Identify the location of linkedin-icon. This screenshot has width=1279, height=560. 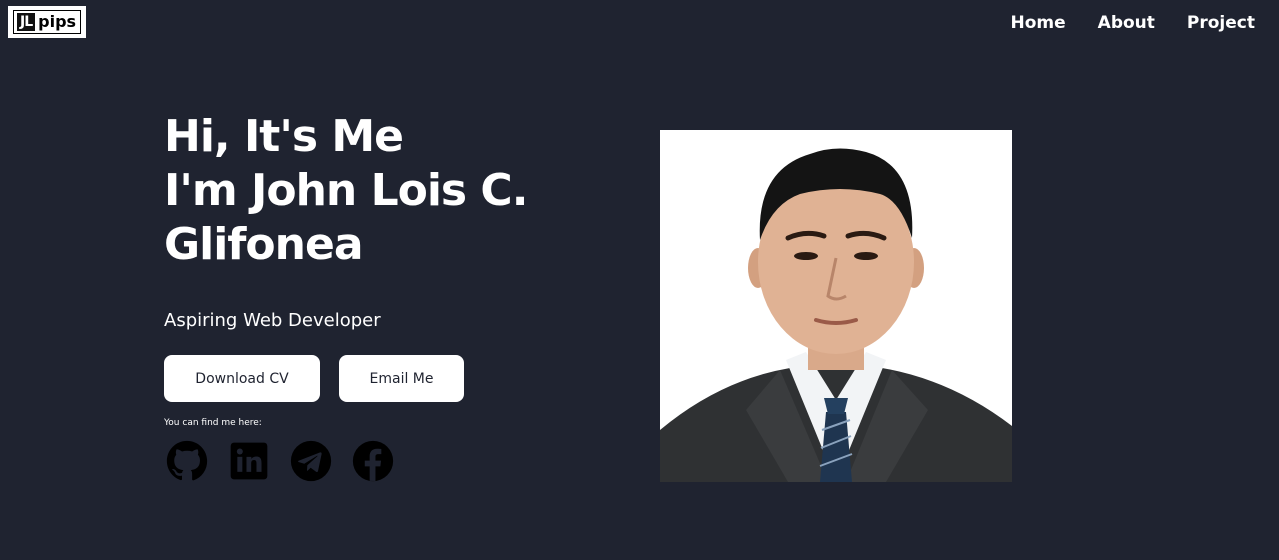
(249, 461).